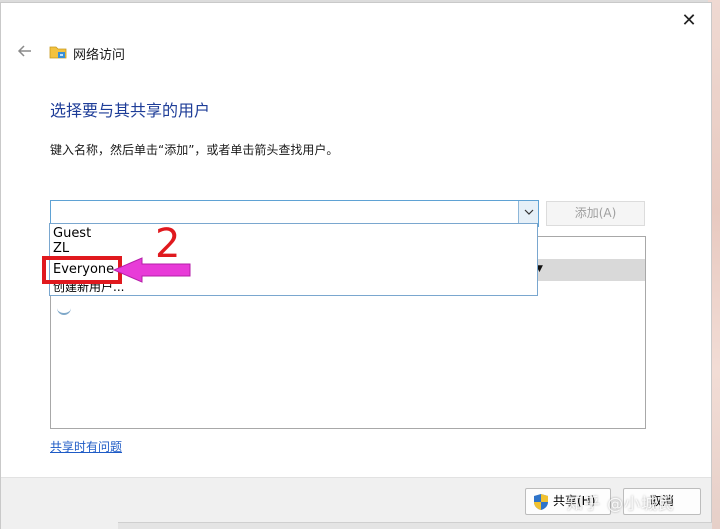 This screenshot has height=529, width=720. Describe the element at coordinates (151, 270) in the screenshot. I see `annotation-arrow-icon` at that location.